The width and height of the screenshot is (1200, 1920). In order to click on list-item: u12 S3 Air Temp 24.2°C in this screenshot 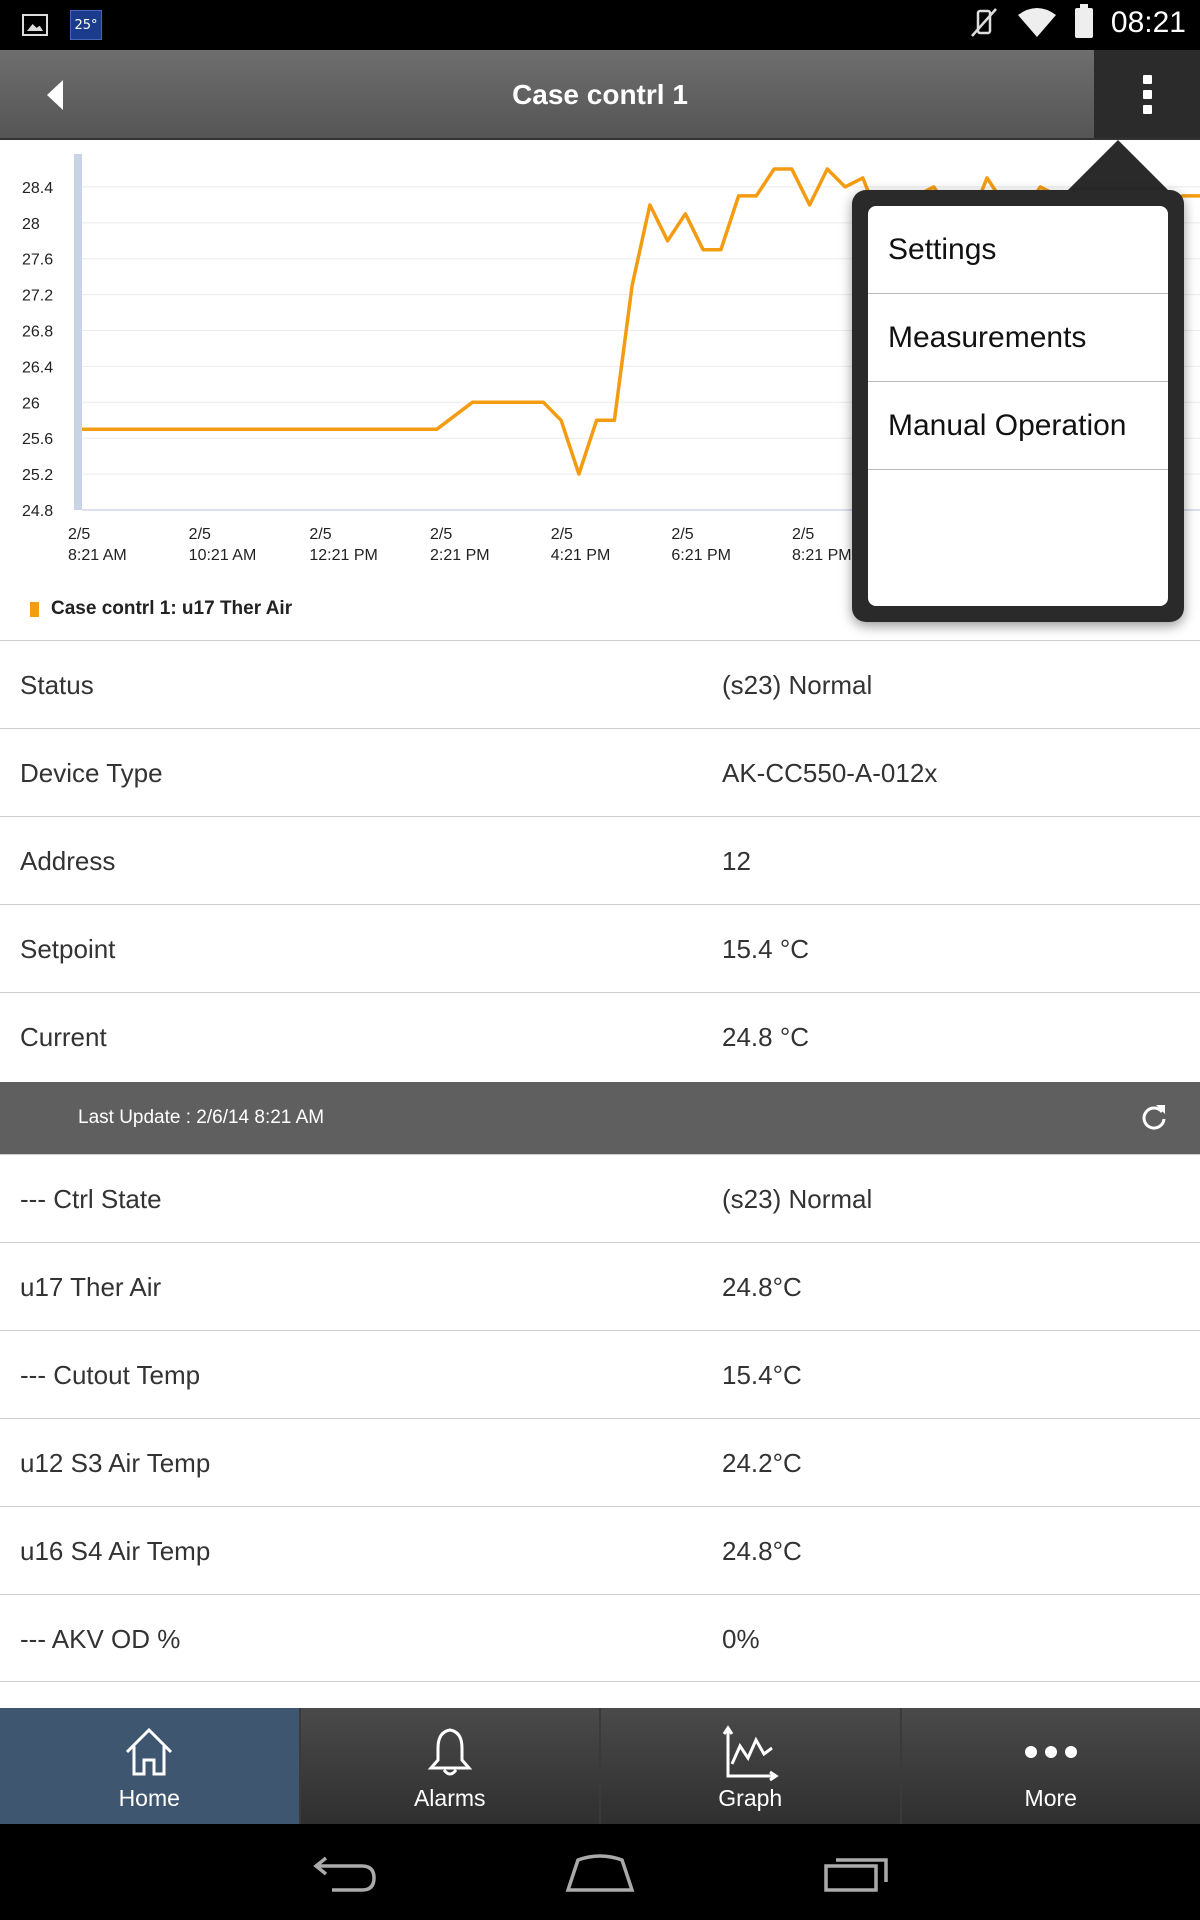, I will do `click(600, 1462)`.